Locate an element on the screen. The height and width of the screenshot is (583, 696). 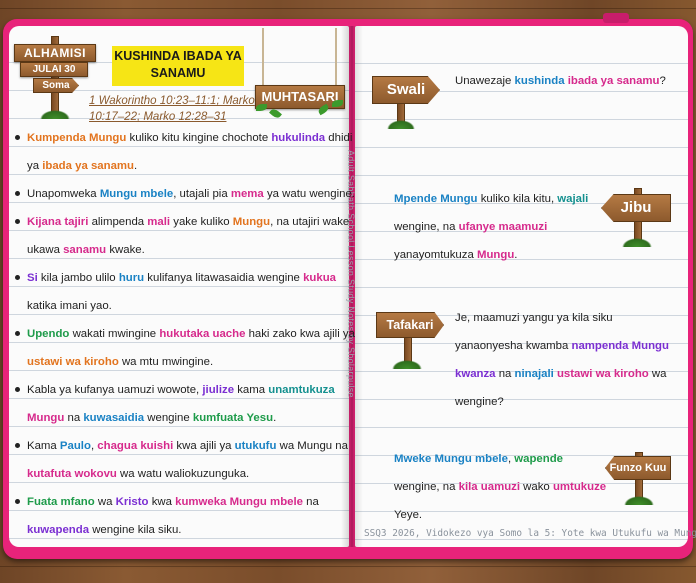
highlighted-phrase: kuwasaidia is located at coordinates (114, 418).